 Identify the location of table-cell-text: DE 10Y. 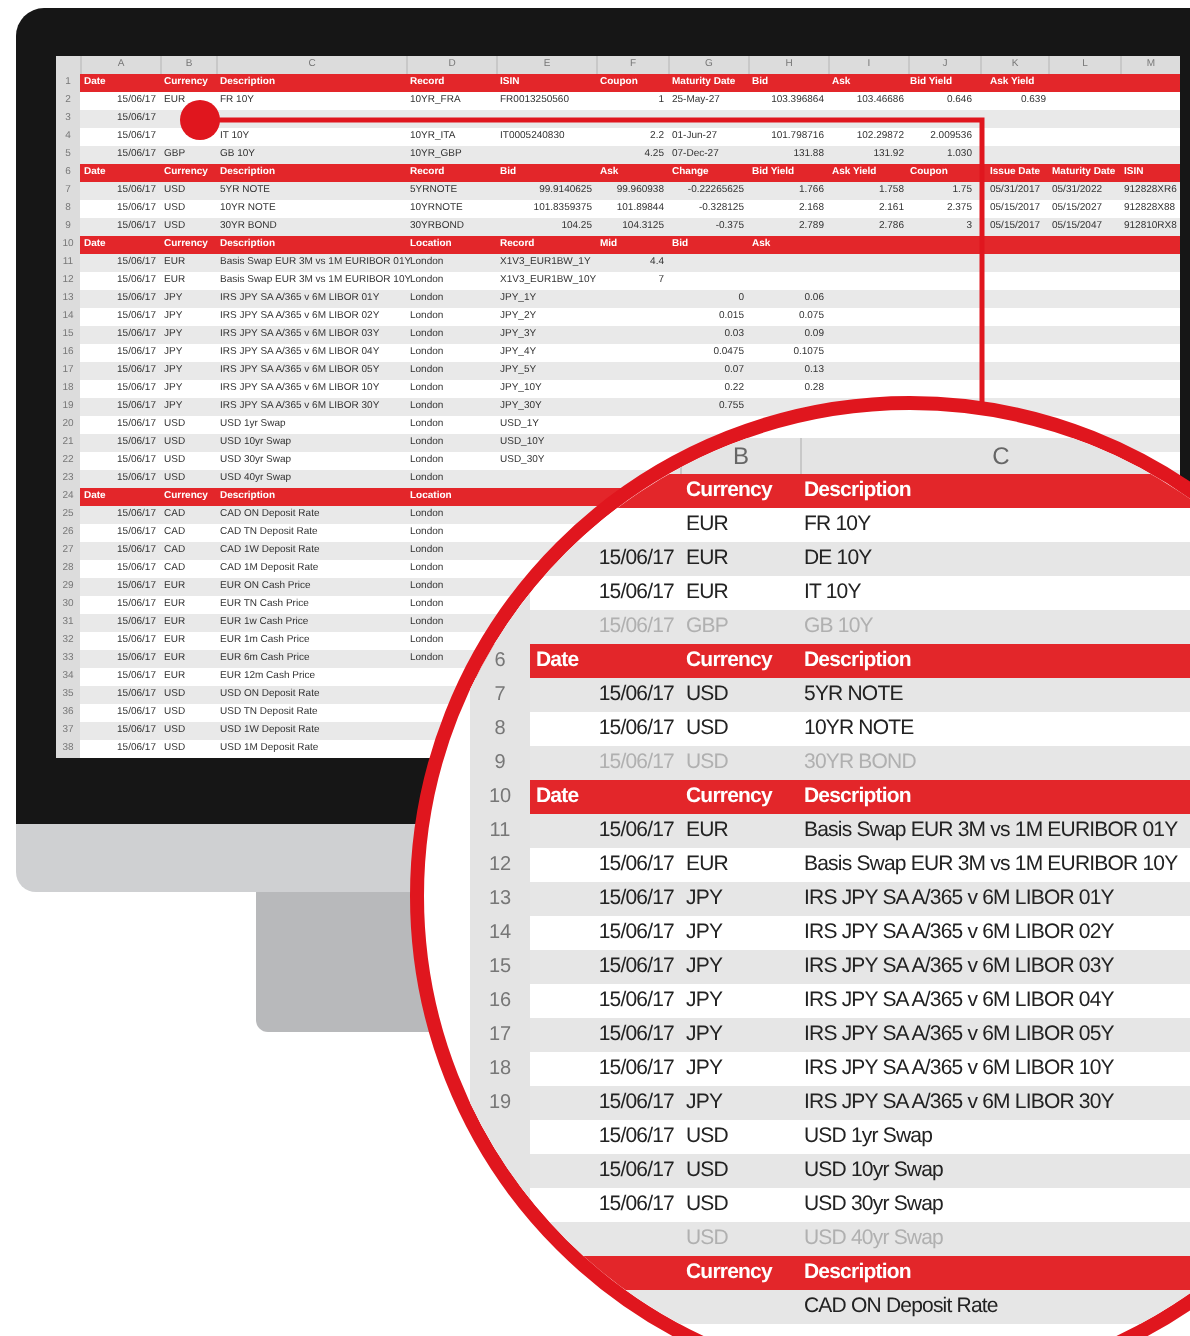
(838, 558).